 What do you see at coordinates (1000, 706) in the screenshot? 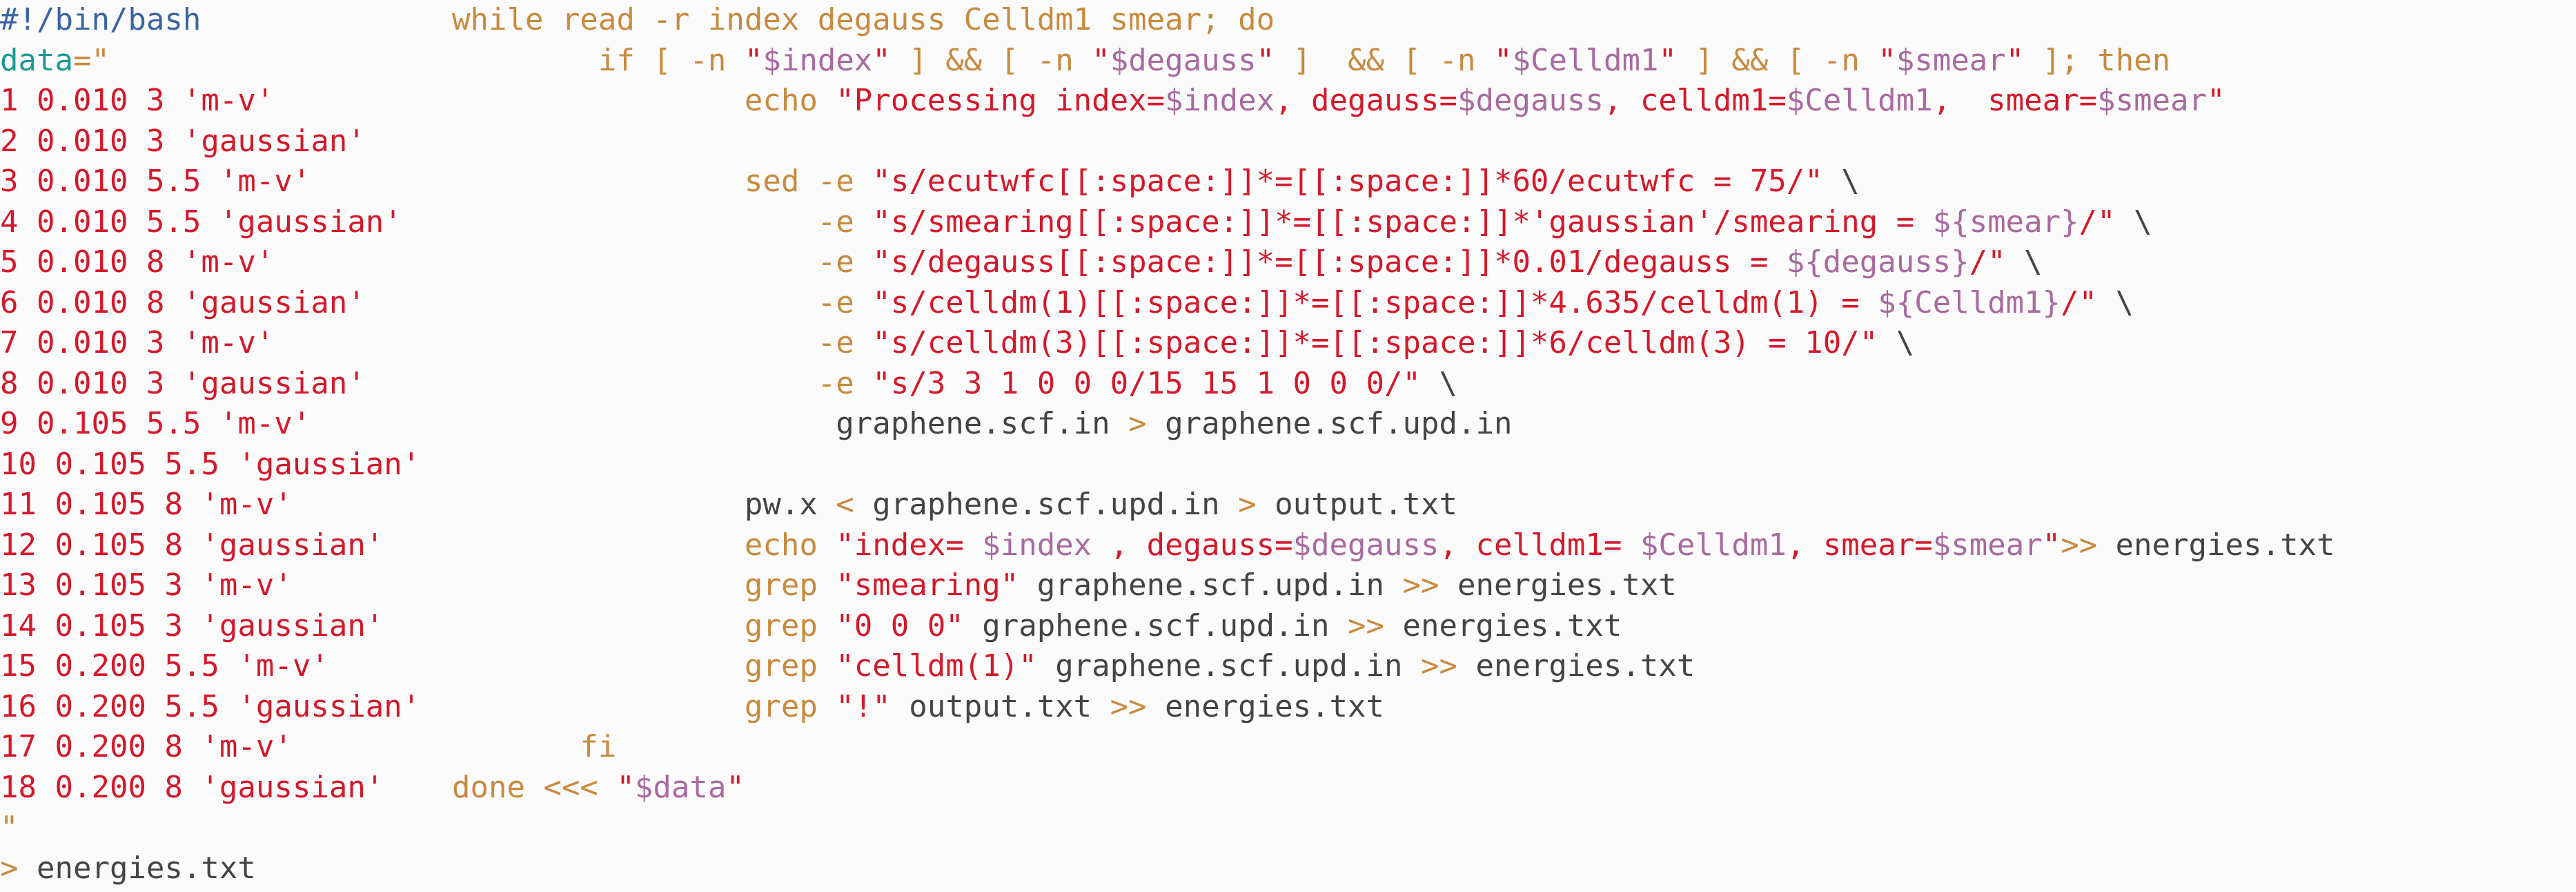
I see `code-token: output.txt` at bounding box center [1000, 706].